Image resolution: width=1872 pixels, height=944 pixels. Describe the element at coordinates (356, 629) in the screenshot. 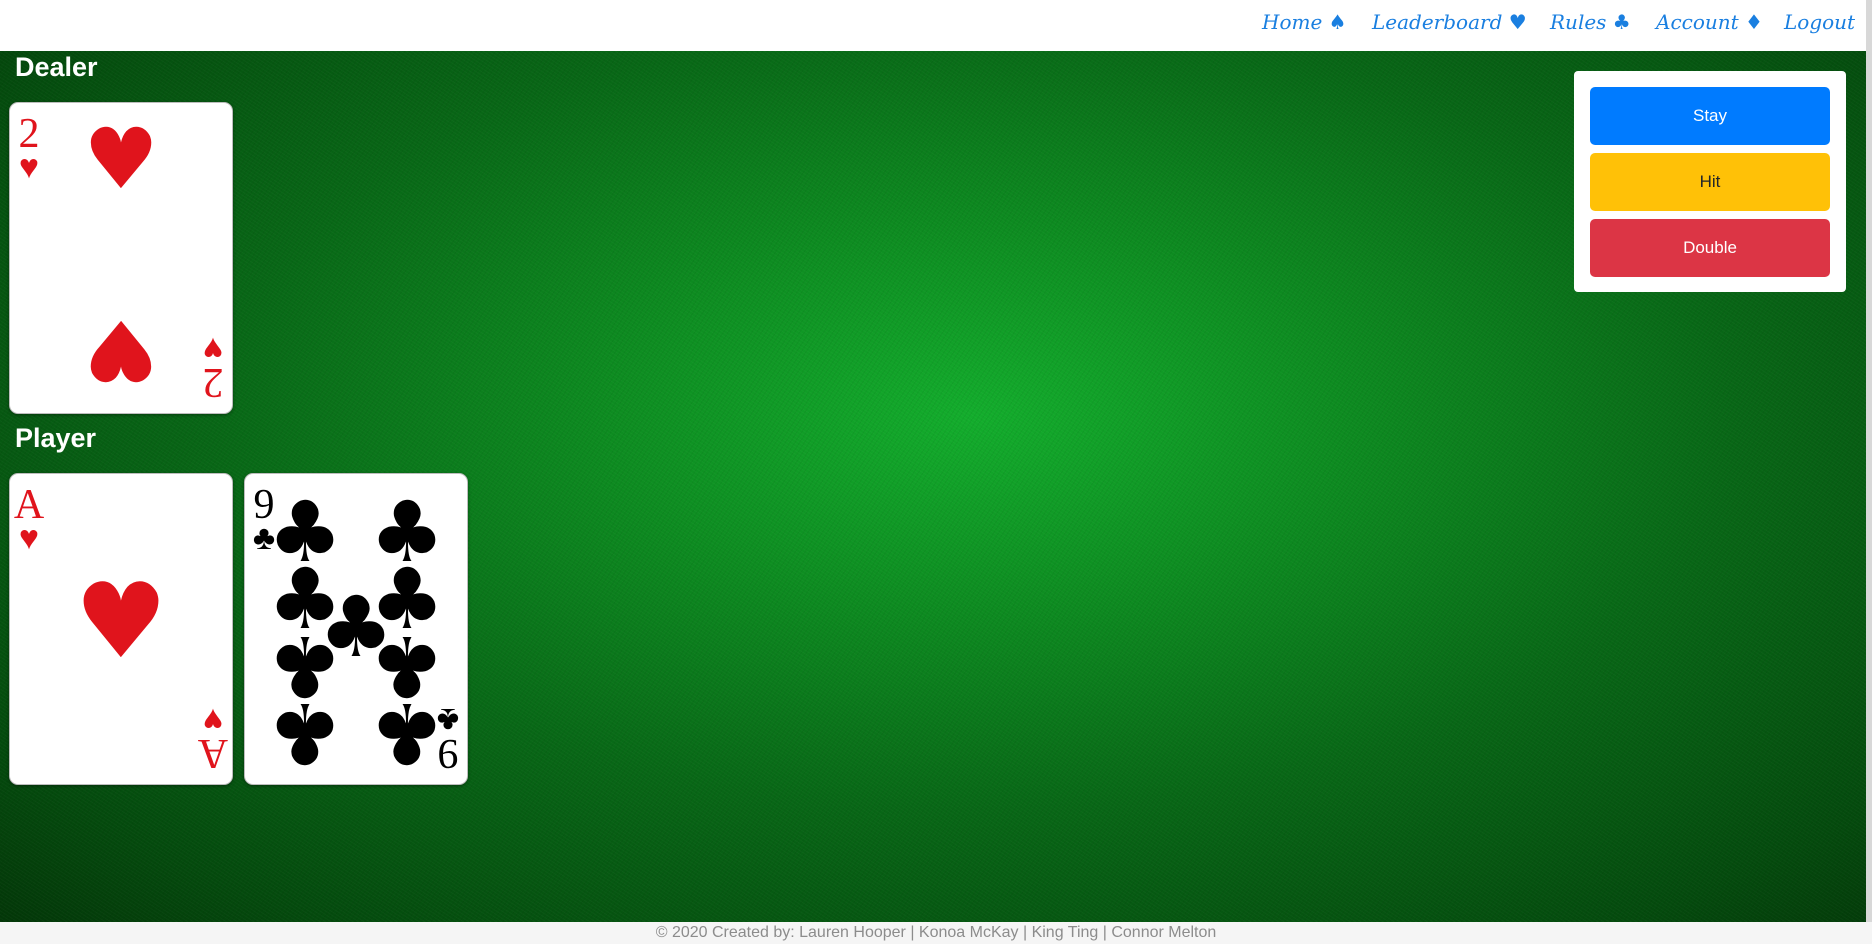

I see `player-card-2: 9 ♣ ♣ ♣ ♣ ♣ ♣ ♣ ♣ ♣ ♣ 9 ♣` at that location.